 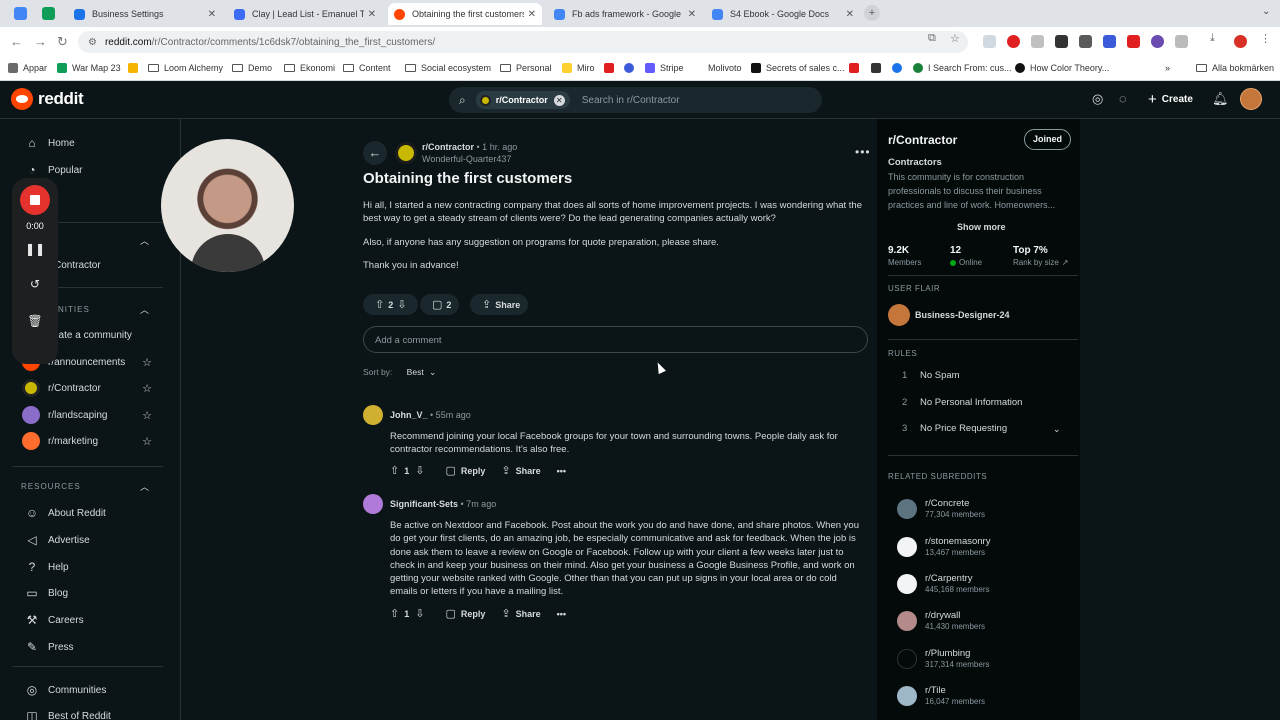 I want to click on webcam-bubble, so click(x=227, y=205).